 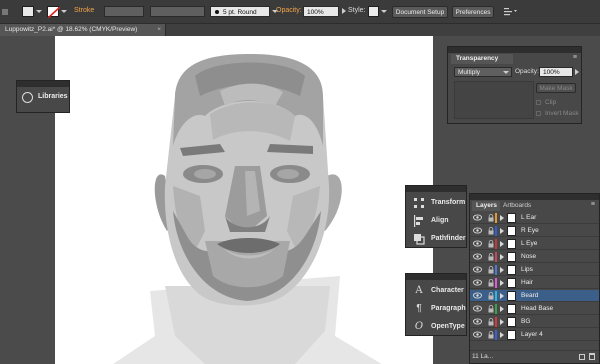 What do you see at coordinates (436, 309) in the screenshot?
I see `paragraph-button: ¶ Paragraph` at bounding box center [436, 309].